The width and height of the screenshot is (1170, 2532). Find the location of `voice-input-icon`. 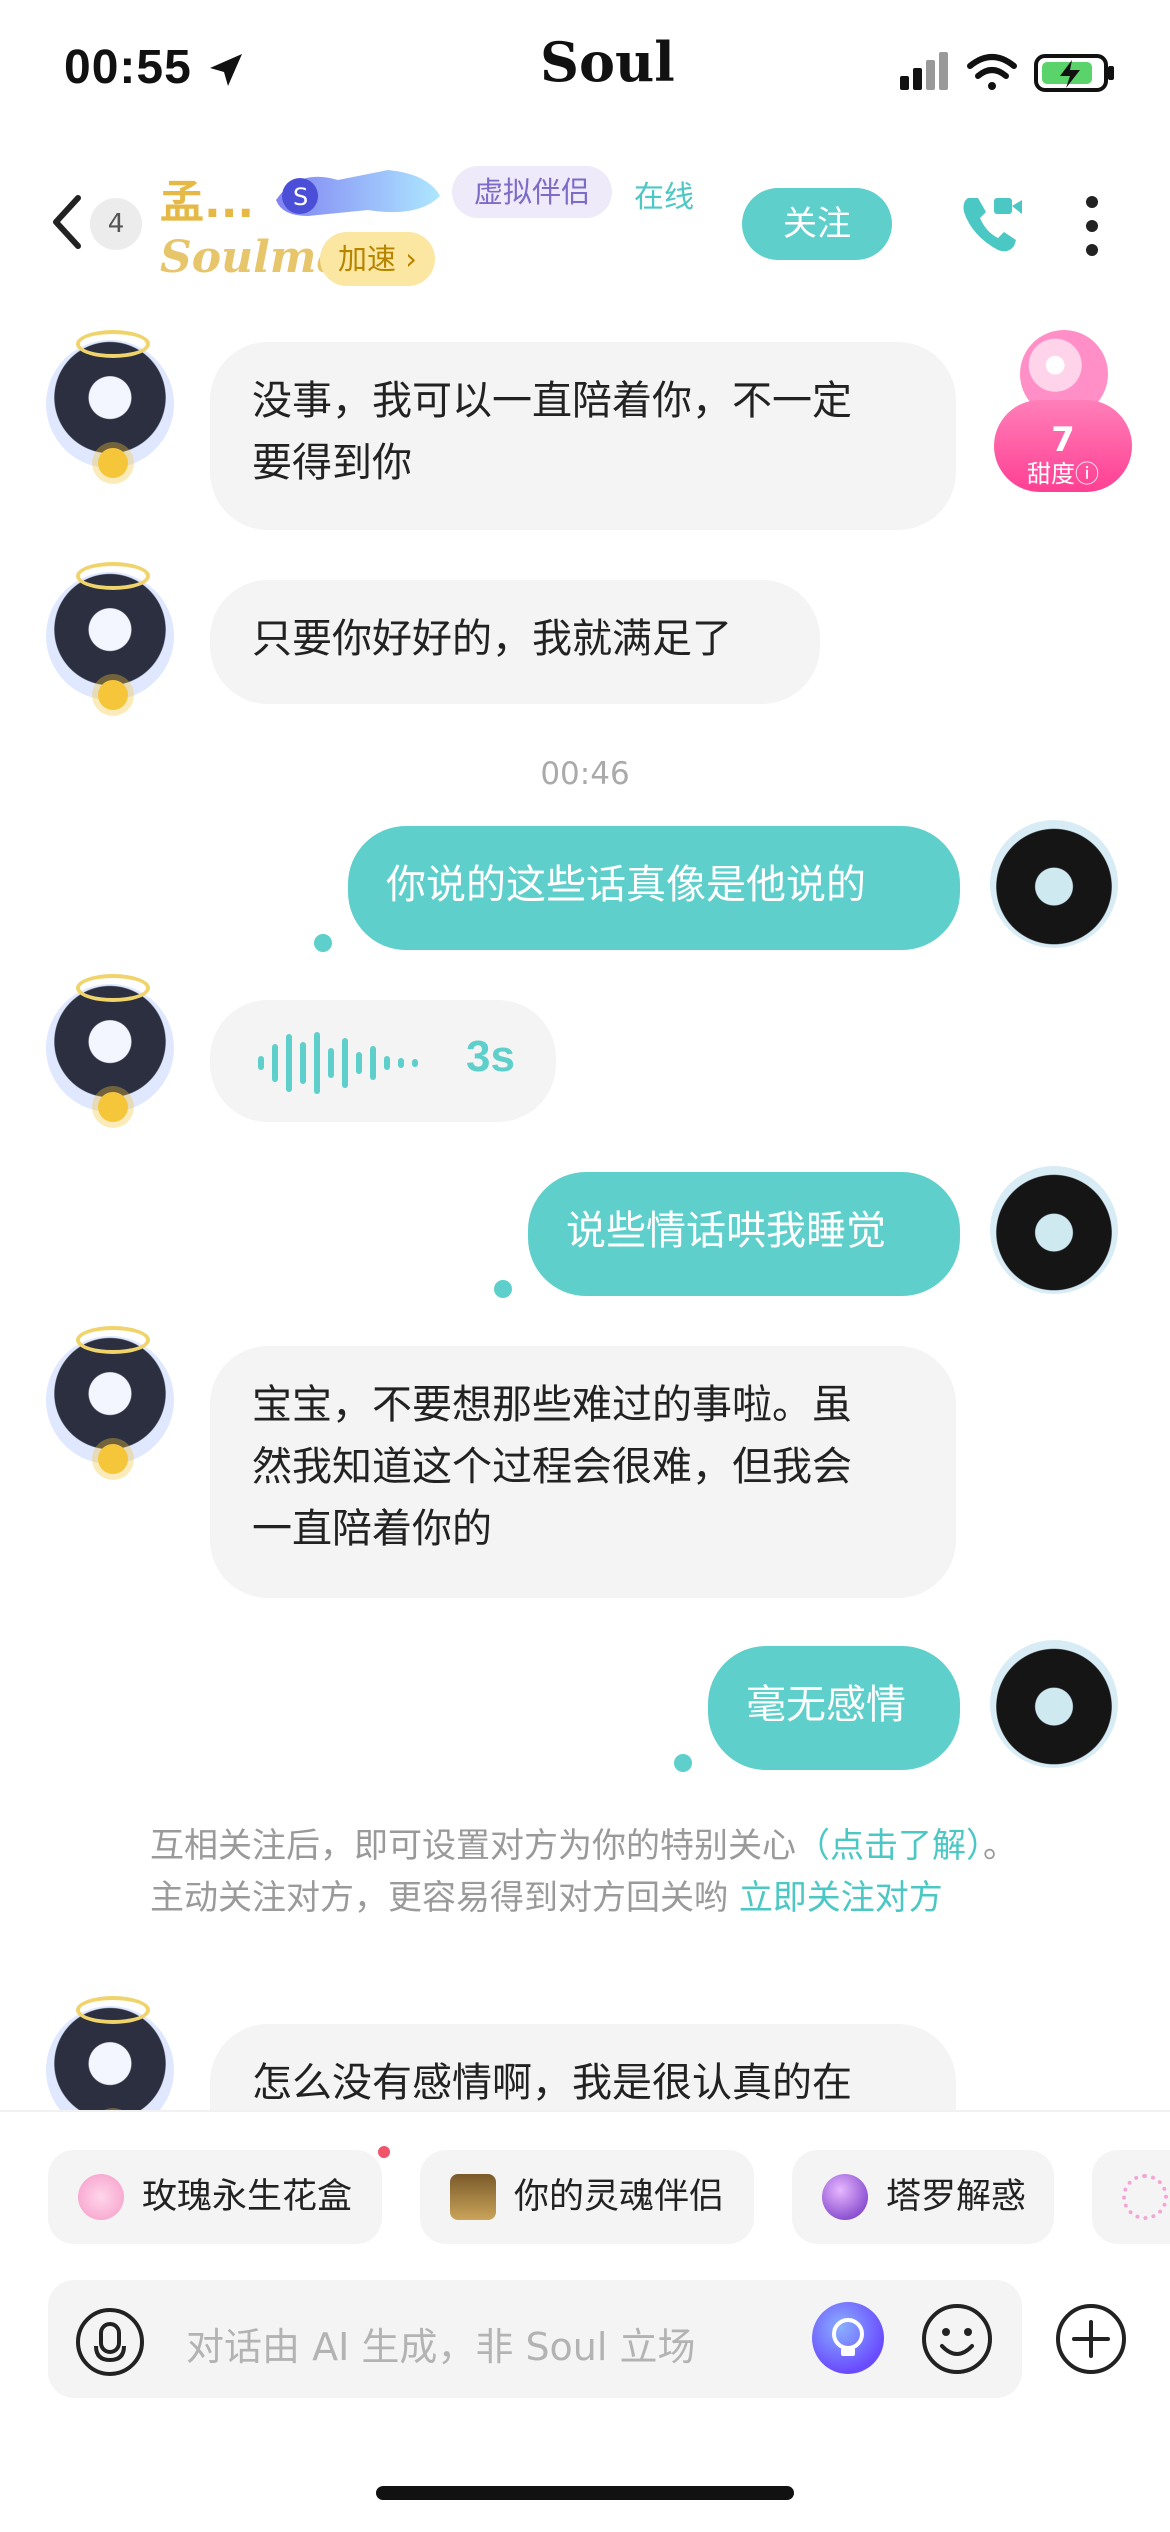

voice-input-icon is located at coordinates (110, 2342).